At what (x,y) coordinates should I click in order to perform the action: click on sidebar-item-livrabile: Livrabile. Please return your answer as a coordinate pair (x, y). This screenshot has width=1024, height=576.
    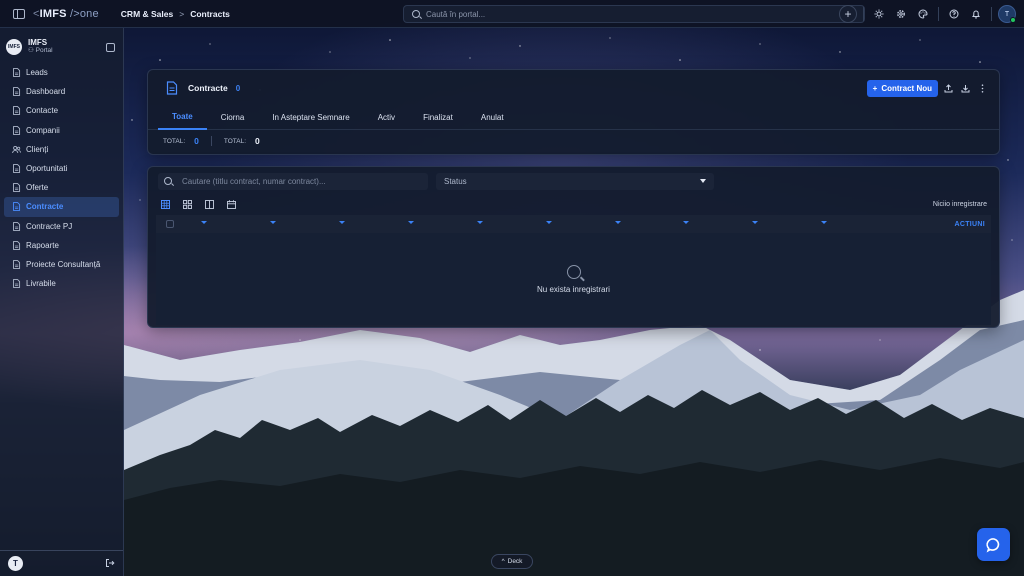
    Looking at the image, I should click on (61, 283).